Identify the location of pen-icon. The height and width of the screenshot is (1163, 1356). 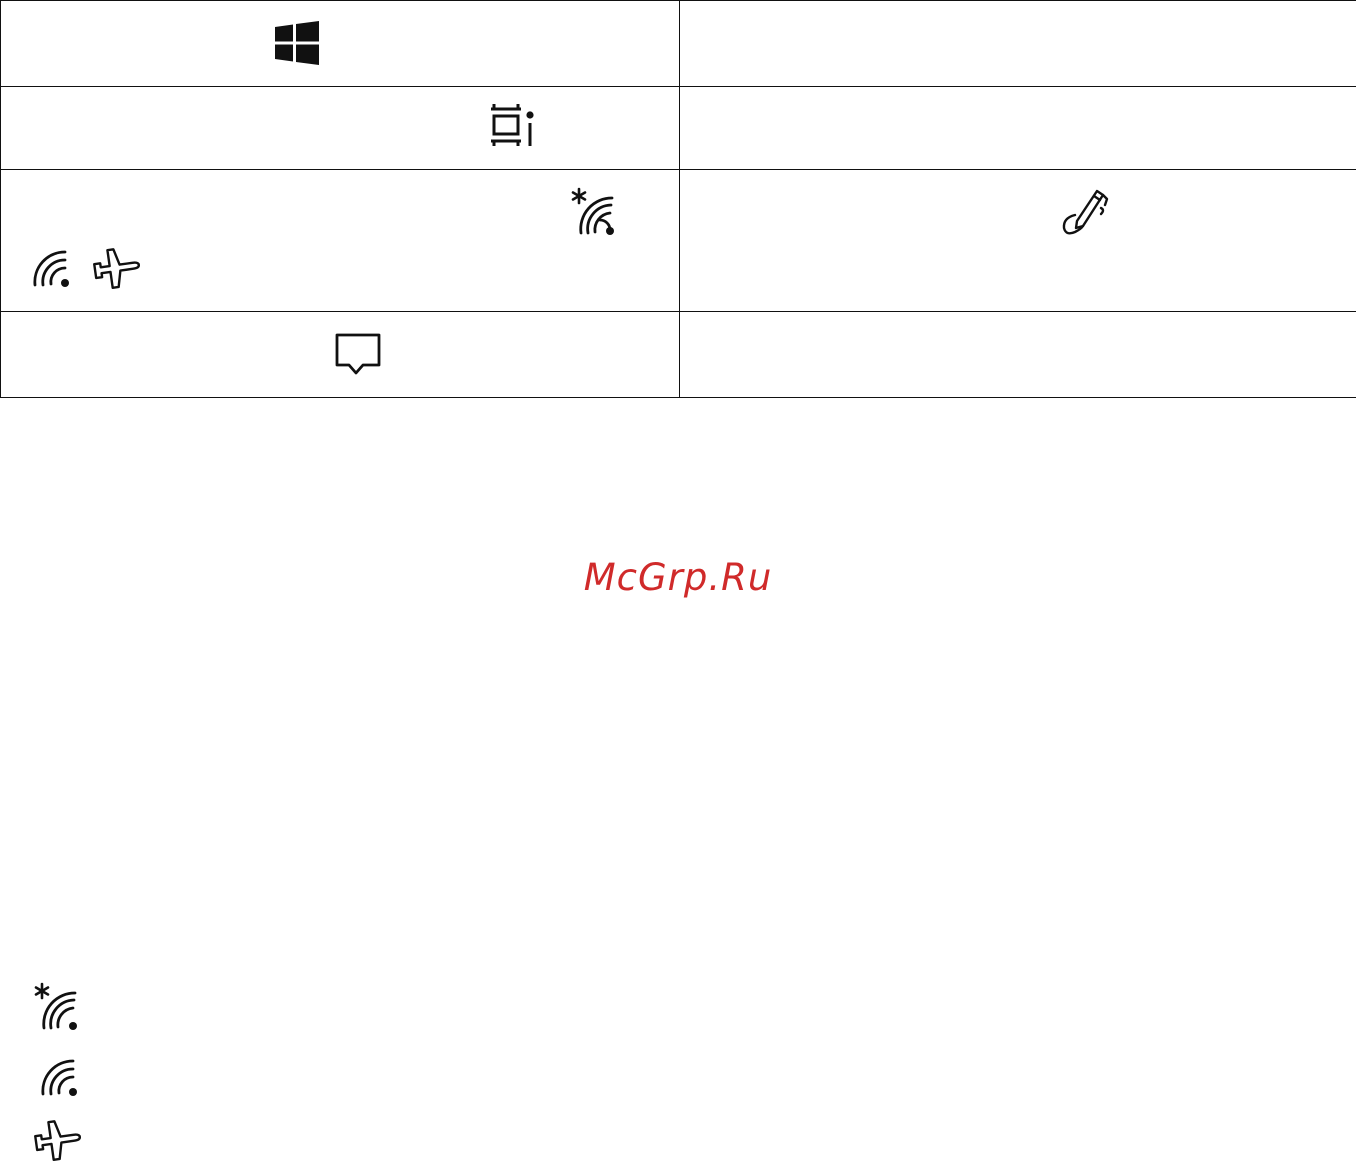
(1087, 214).